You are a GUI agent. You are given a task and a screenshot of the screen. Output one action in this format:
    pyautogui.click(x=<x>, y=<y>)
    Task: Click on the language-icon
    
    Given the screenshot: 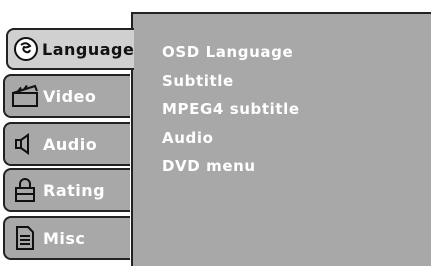 What is the action you would take?
    pyautogui.click(x=26, y=49)
    